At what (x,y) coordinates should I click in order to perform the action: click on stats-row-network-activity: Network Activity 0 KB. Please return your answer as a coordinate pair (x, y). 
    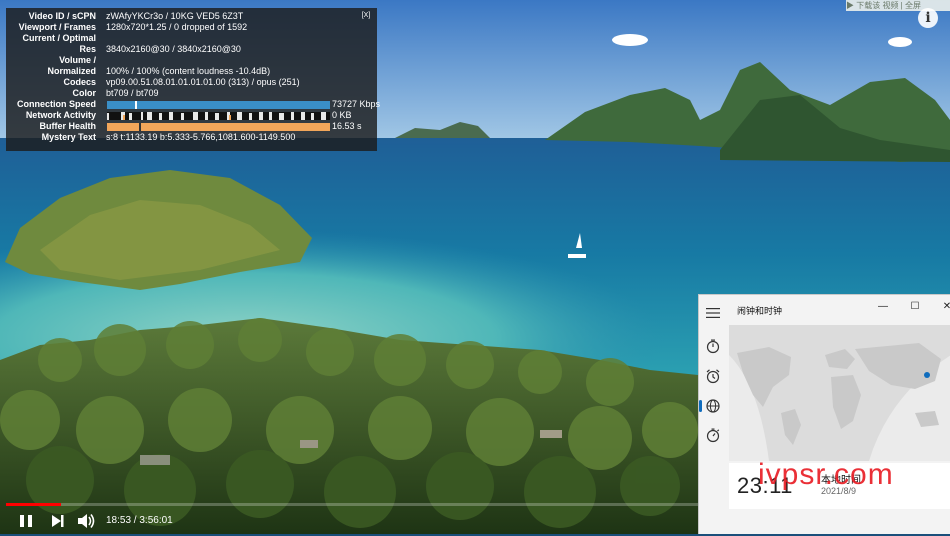
    Looking at the image, I should click on (191, 115).